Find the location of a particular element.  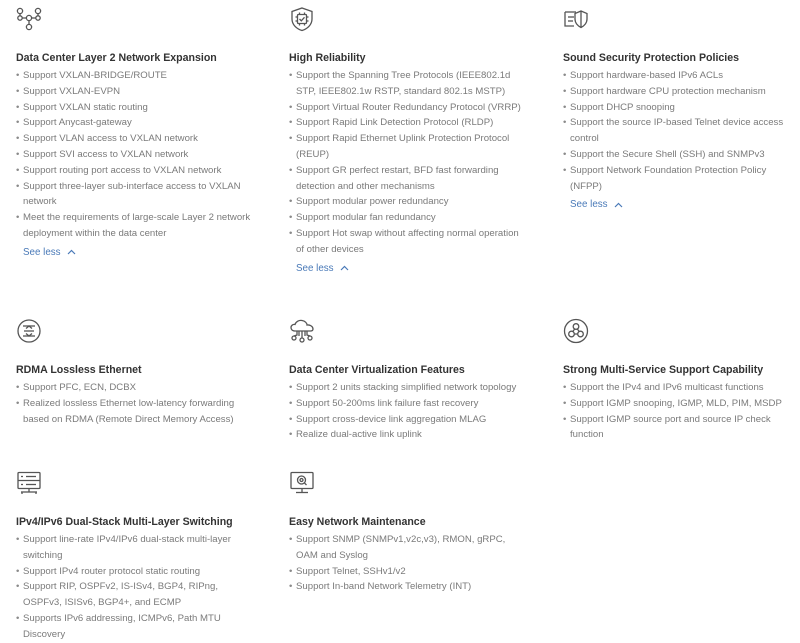

security-policy-icon is located at coordinates (576, 19).